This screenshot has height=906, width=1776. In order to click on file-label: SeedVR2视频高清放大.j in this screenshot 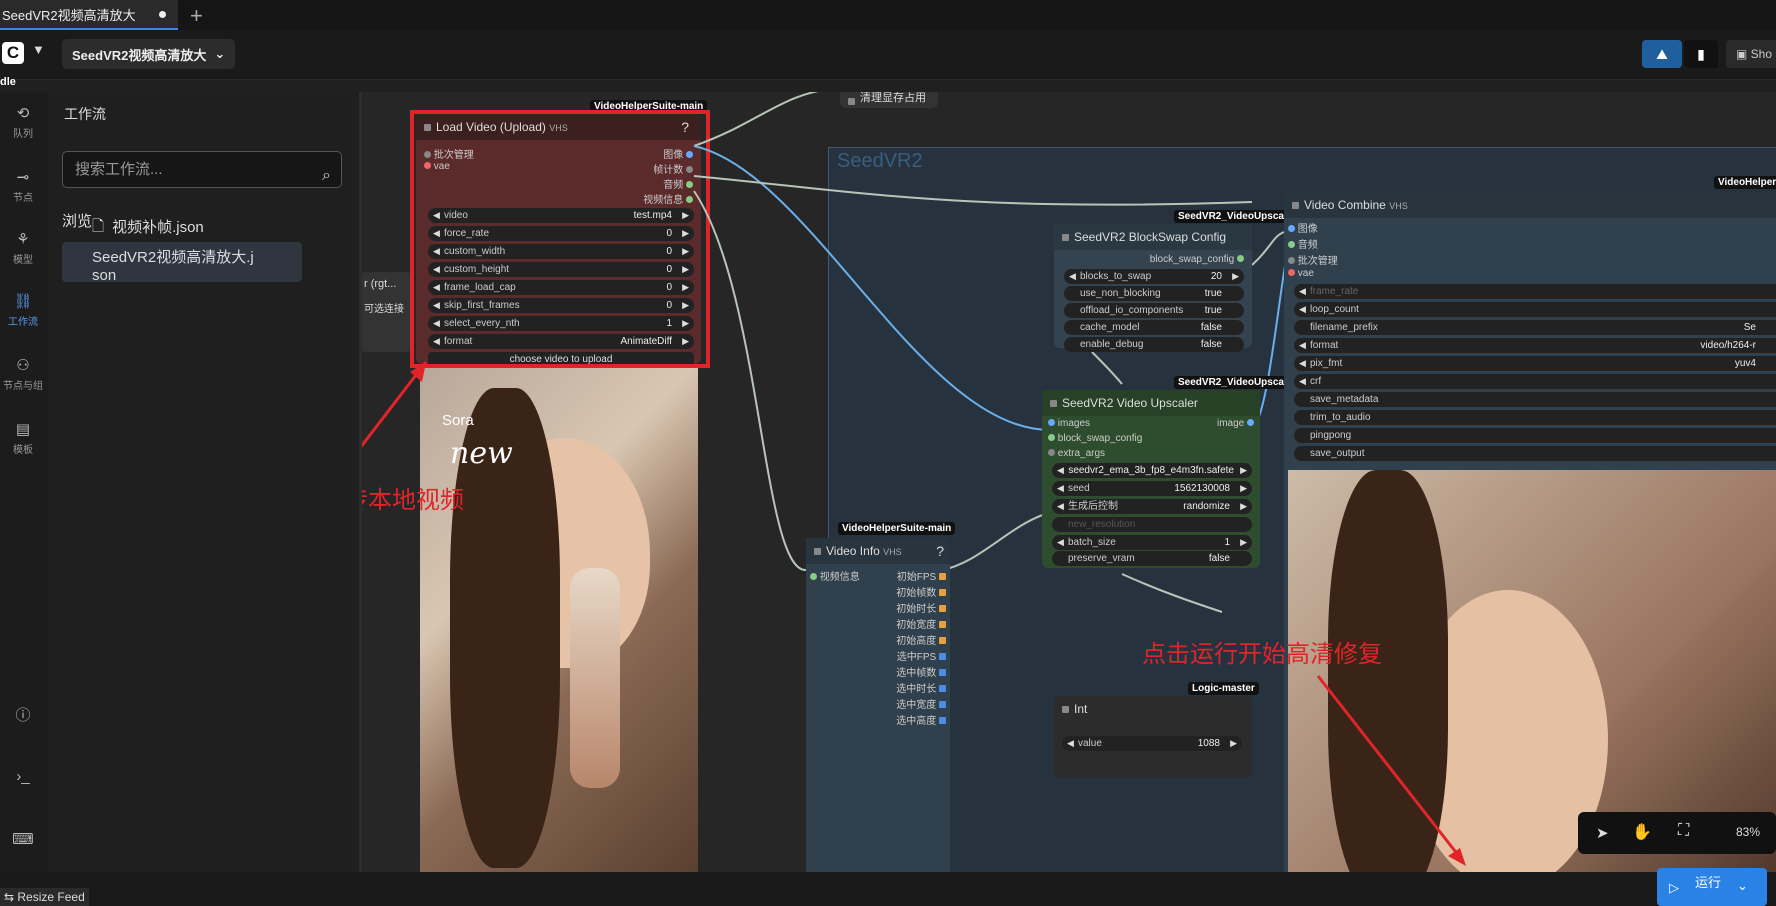, I will do `click(173, 257)`.